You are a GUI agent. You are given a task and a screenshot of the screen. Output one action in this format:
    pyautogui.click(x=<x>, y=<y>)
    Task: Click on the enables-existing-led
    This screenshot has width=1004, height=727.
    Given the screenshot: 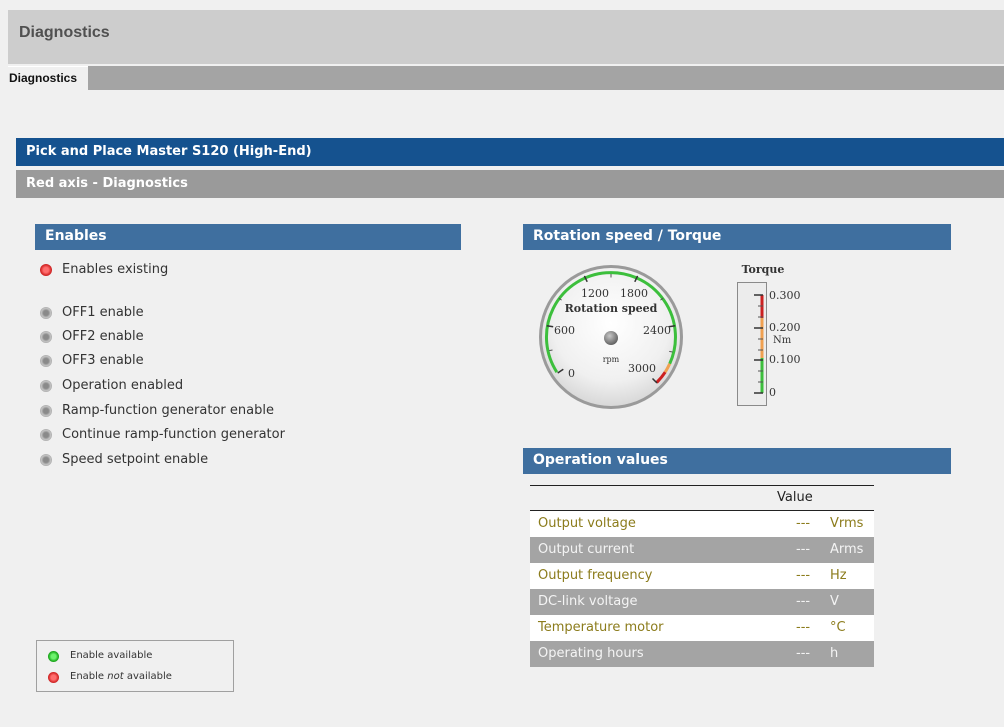 What is the action you would take?
    pyautogui.click(x=46, y=270)
    